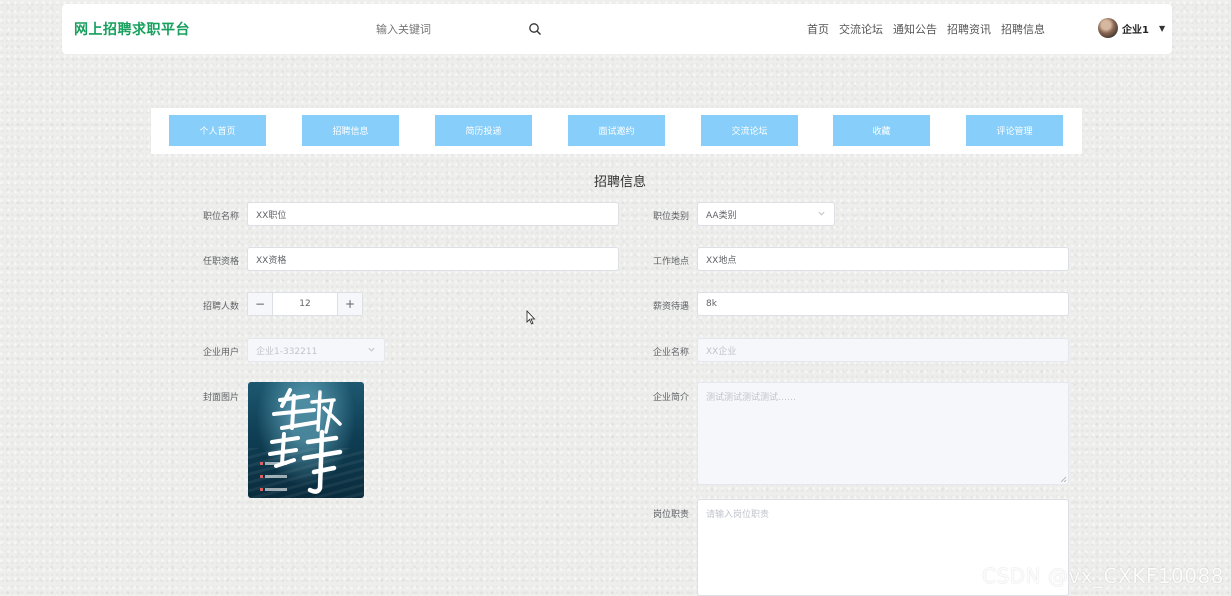 The width and height of the screenshot is (1231, 596). I want to click on qualification-label: 任职资格, so click(221, 262).